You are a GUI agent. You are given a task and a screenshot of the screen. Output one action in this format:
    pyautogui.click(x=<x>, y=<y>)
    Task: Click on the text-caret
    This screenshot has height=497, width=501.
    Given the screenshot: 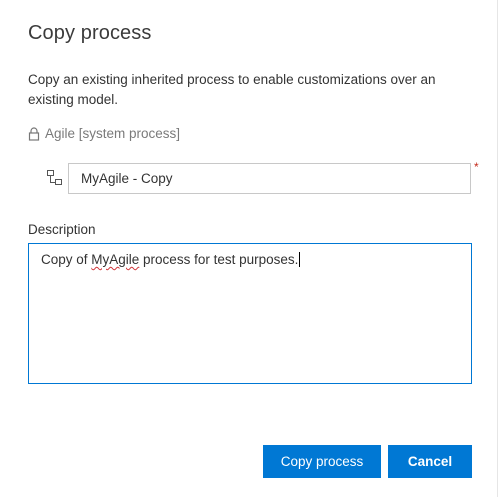 What is the action you would take?
    pyautogui.click(x=300, y=259)
    